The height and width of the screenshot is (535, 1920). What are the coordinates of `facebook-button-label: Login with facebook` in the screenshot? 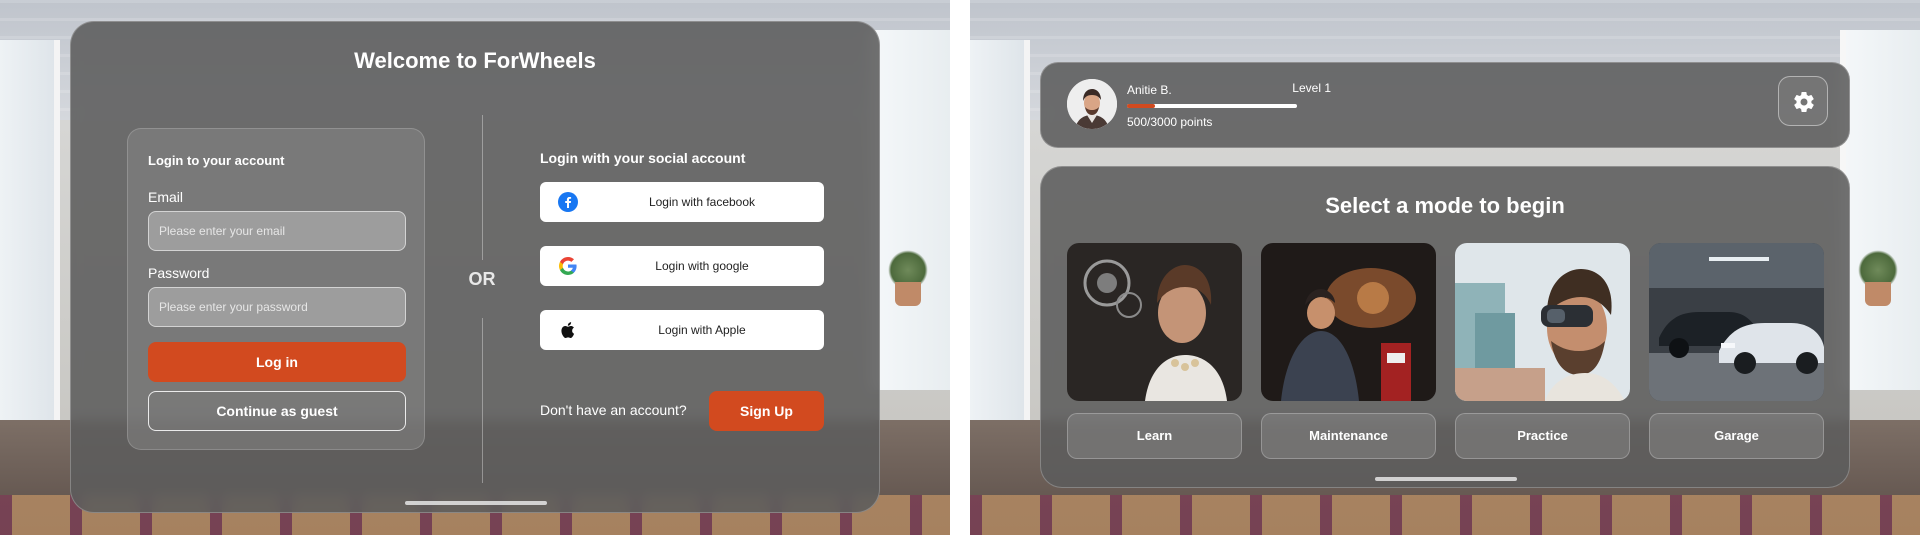 It's located at (702, 202).